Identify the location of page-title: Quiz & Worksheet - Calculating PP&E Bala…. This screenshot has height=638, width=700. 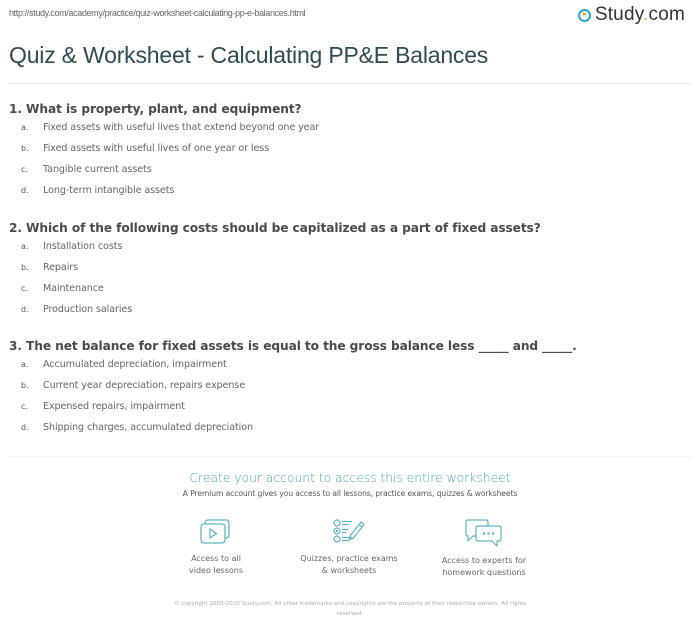
(249, 55).